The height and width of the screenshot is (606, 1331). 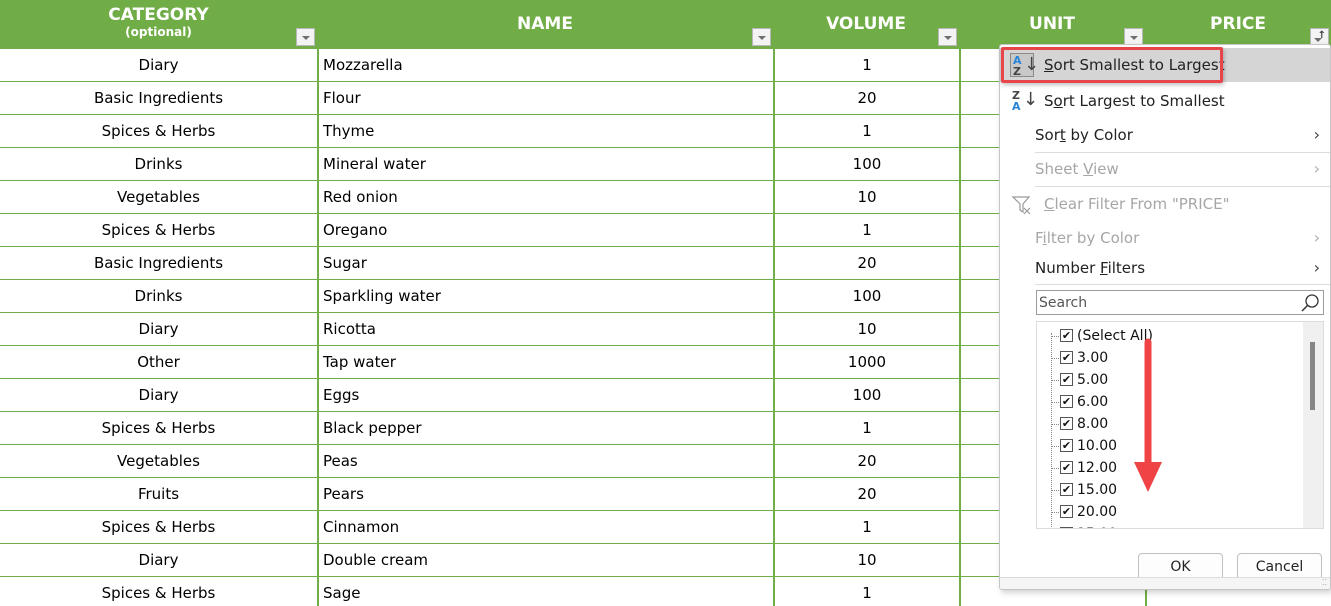 I want to click on menu-label: Sort by Color, so click(x=1084, y=135).